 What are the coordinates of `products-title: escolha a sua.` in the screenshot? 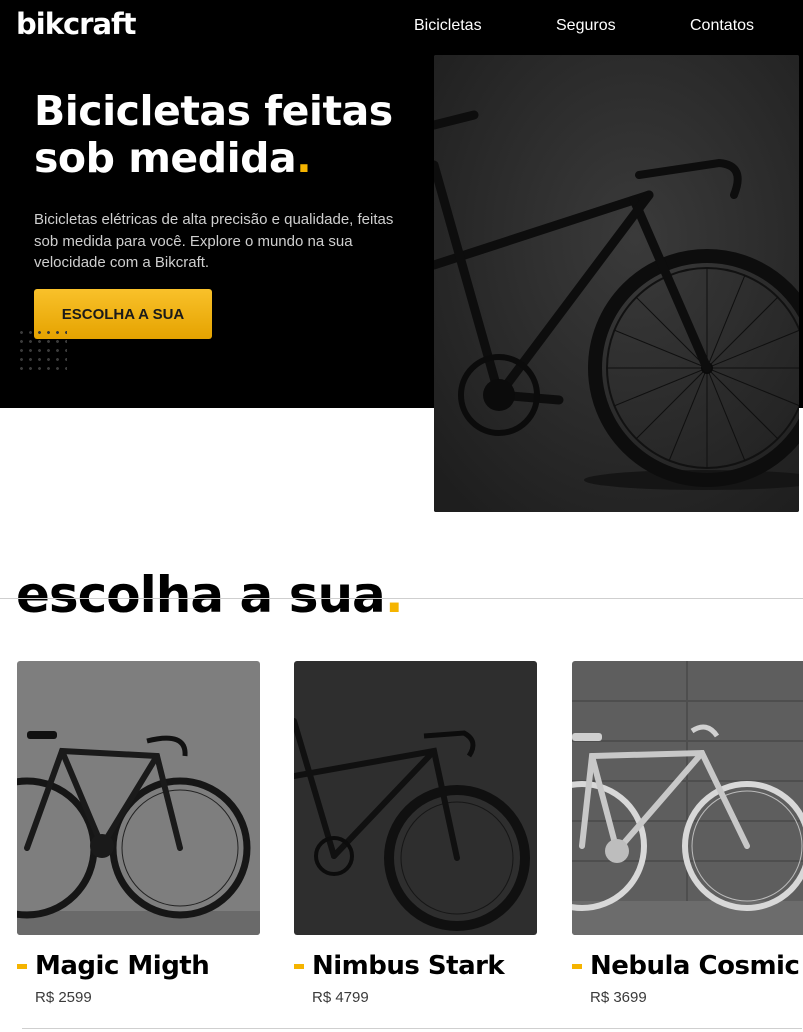 It's located at (210, 595).